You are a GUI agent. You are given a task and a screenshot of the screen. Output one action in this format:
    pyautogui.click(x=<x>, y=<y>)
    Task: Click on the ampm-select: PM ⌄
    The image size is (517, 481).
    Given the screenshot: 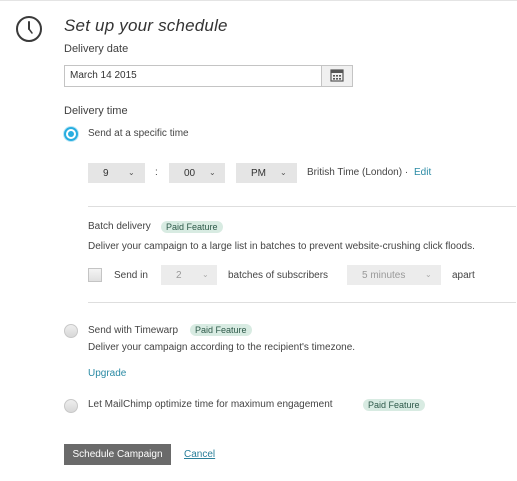 What is the action you would take?
    pyautogui.click(x=266, y=173)
    